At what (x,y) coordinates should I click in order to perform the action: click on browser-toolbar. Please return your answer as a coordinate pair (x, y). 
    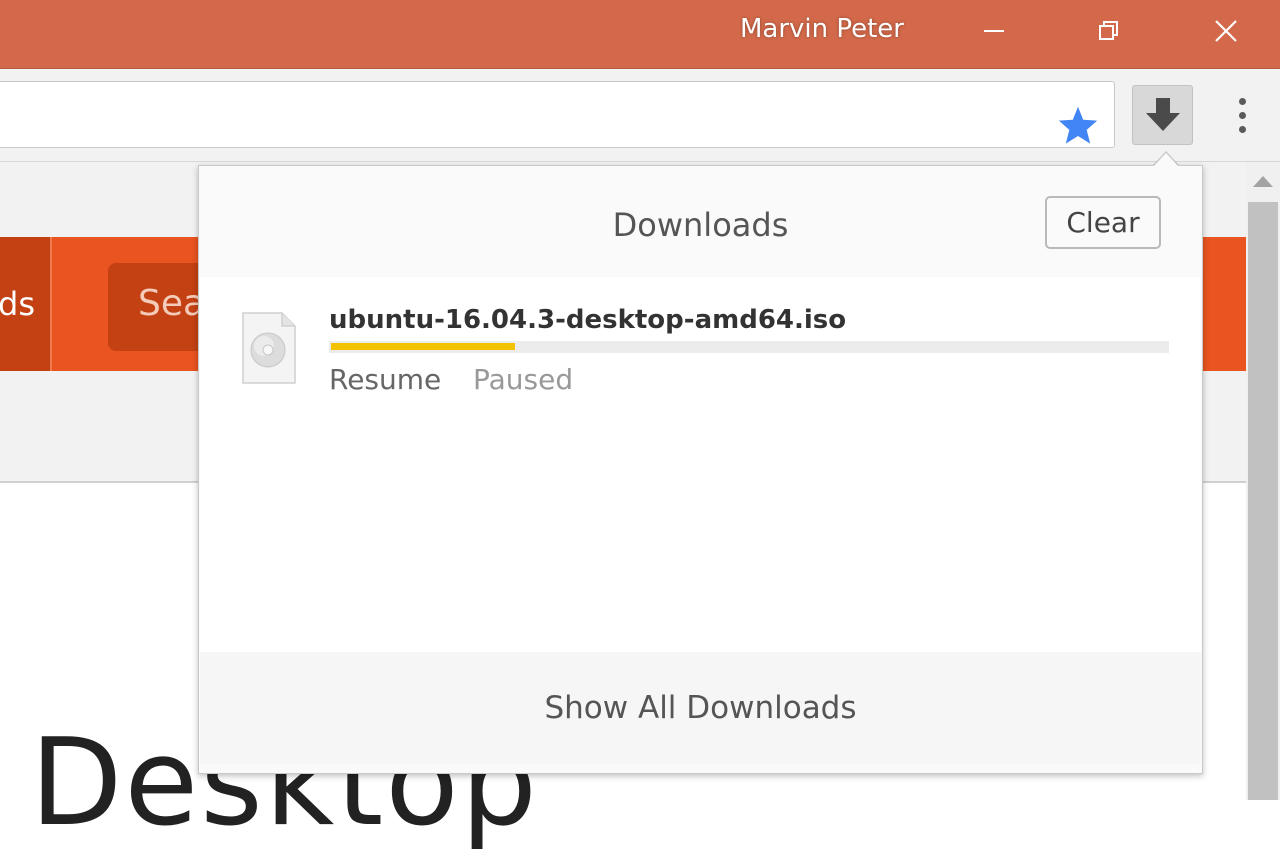
    Looking at the image, I should click on (640, 115).